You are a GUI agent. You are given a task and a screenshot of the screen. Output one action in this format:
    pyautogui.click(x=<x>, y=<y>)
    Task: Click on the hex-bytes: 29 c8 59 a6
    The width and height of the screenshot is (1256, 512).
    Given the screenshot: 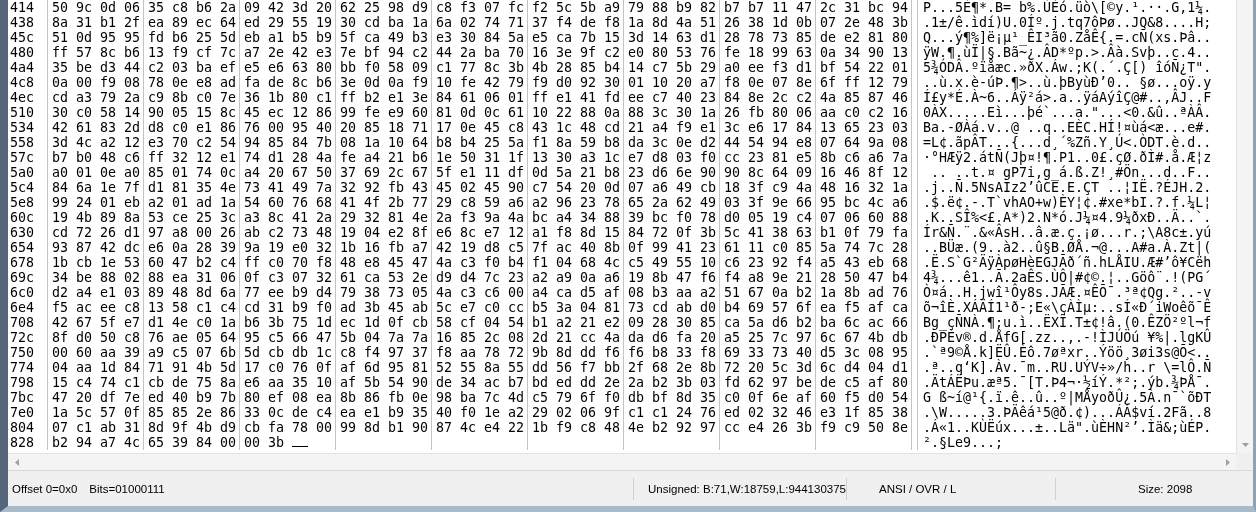 What is the action you would take?
    pyautogui.click(x=480, y=202)
    